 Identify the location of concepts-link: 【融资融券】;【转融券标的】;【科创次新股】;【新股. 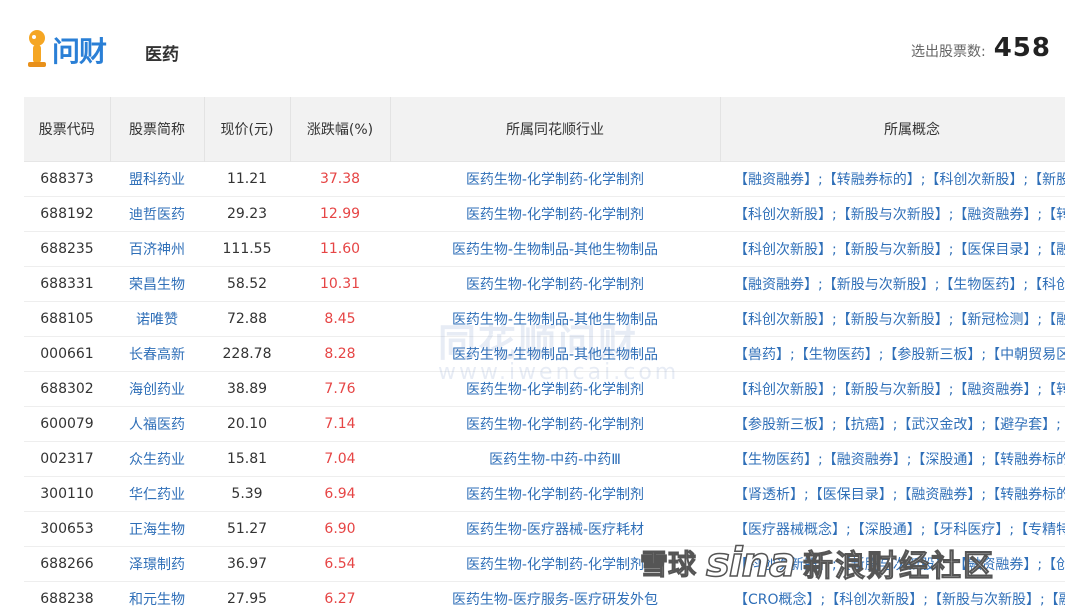
(892, 179).